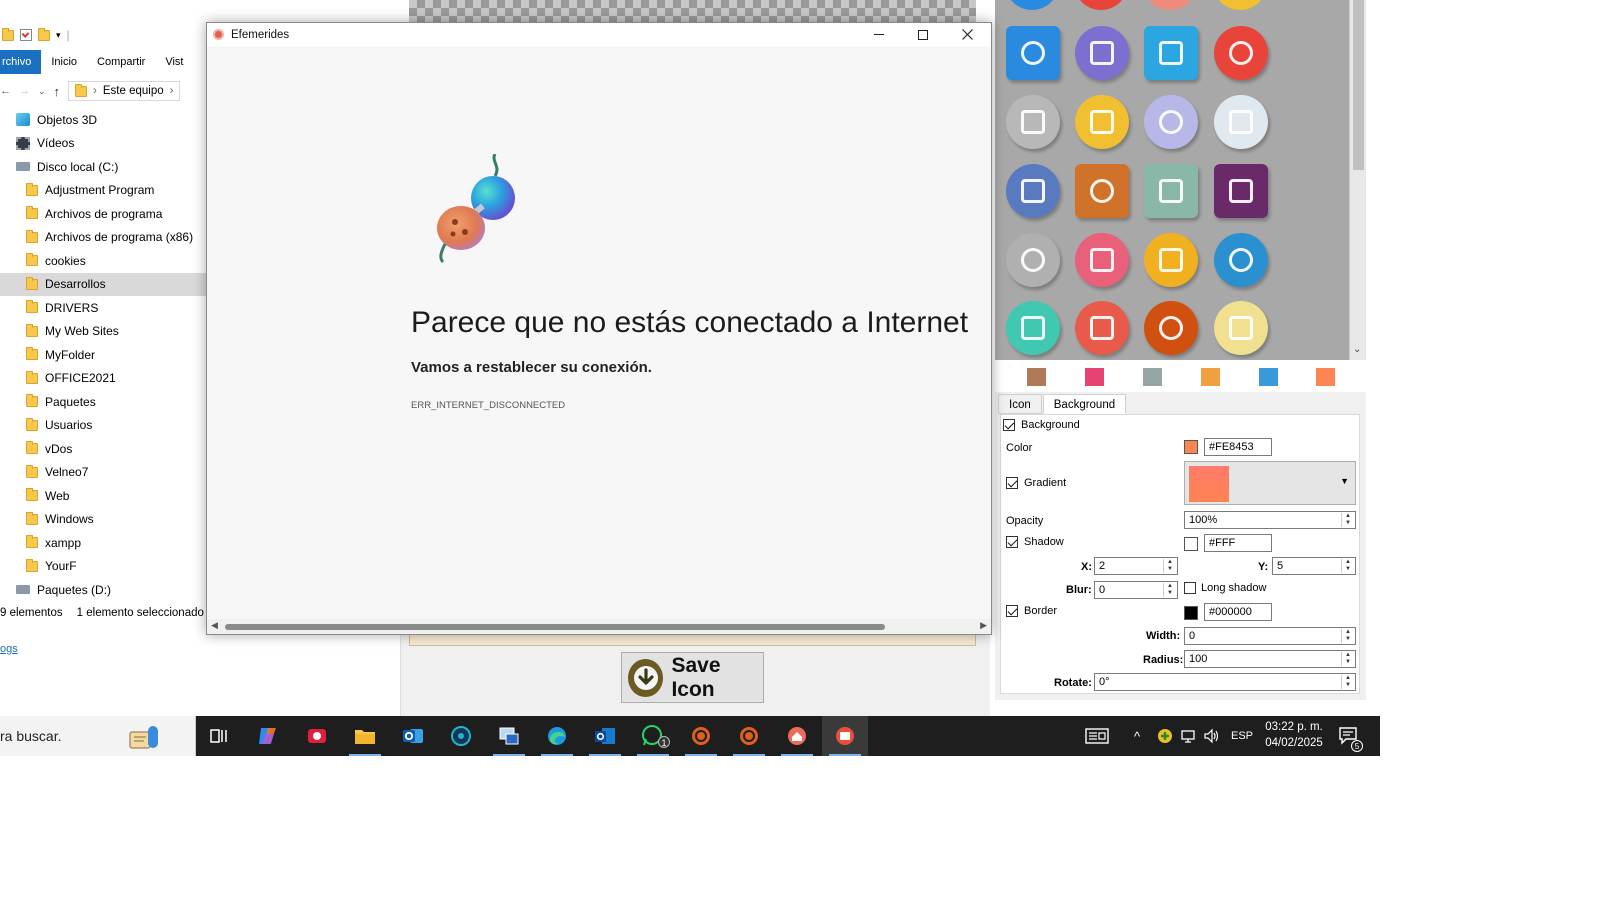  What do you see at coordinates (1242, 736) in the screenshot?
I see `language-indicator: ESP` at bounding box center [1242, 736].